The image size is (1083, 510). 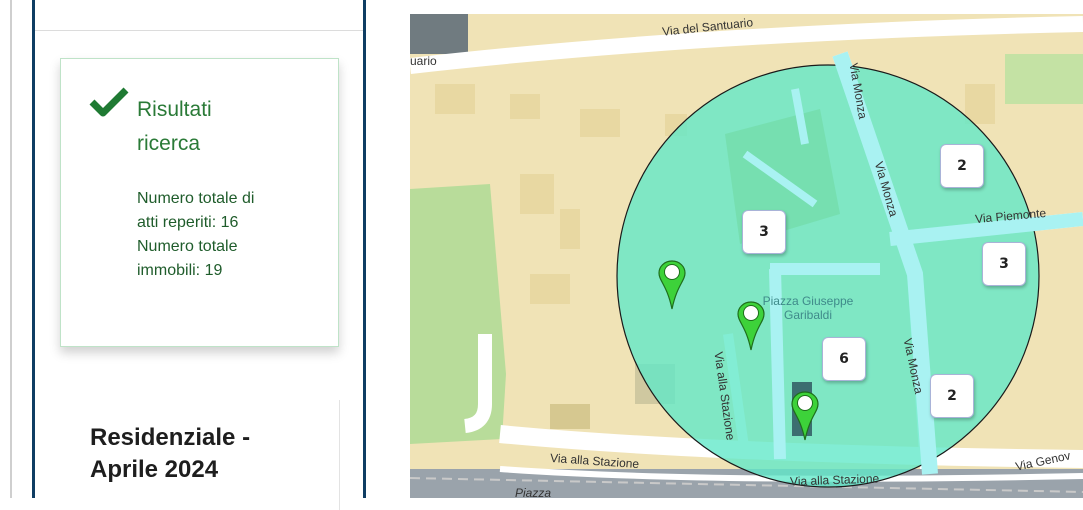 I want to click on results-title-line: ricerca, so click(x=169, y=143).